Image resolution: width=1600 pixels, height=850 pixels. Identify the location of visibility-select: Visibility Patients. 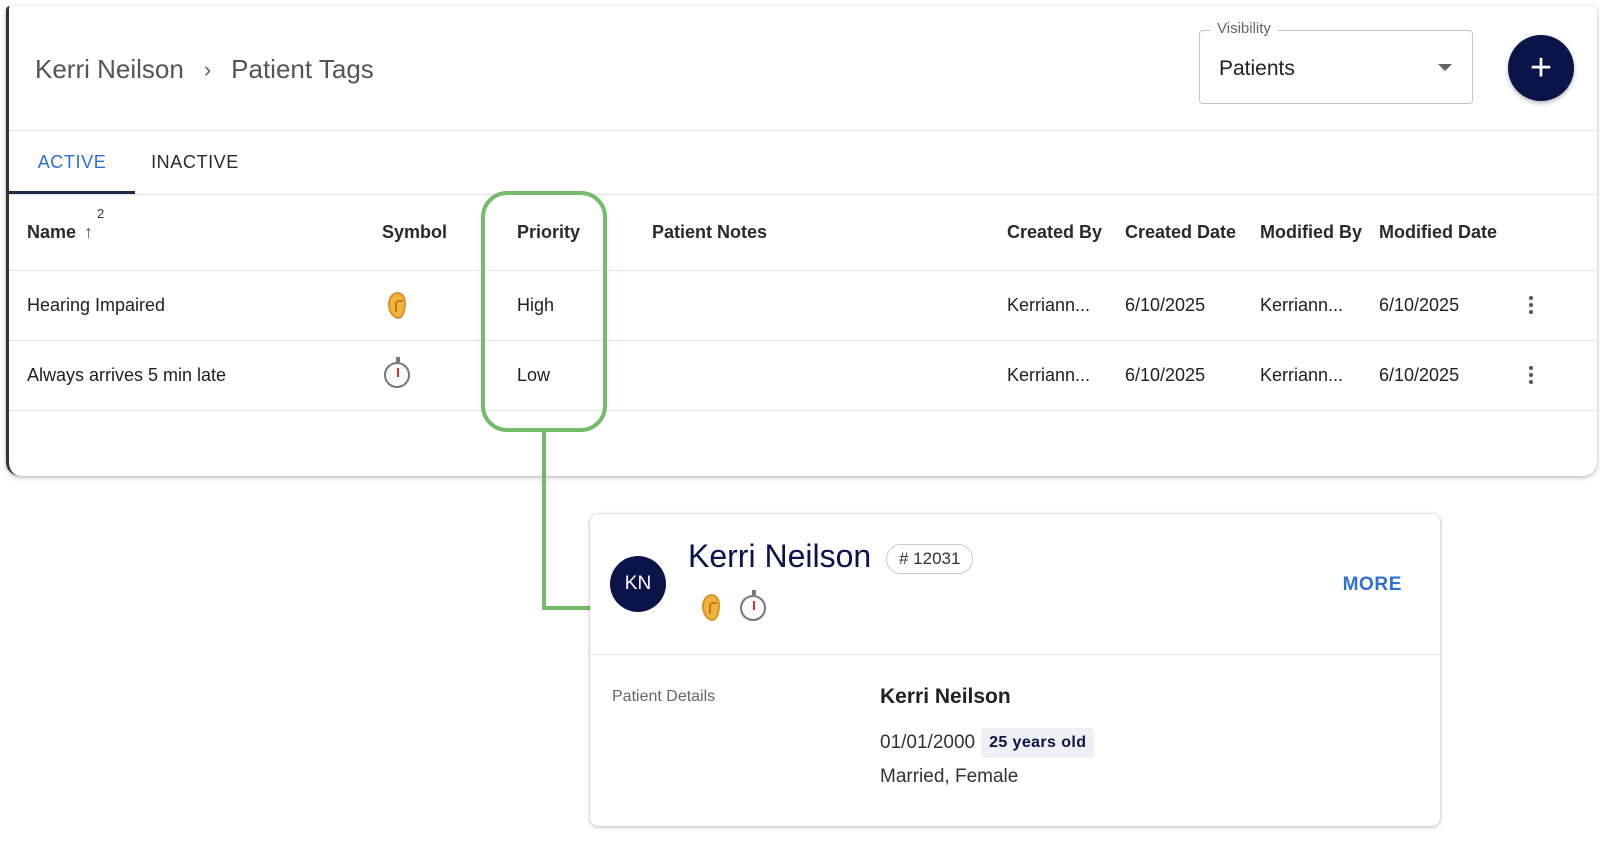
(1336, 62).